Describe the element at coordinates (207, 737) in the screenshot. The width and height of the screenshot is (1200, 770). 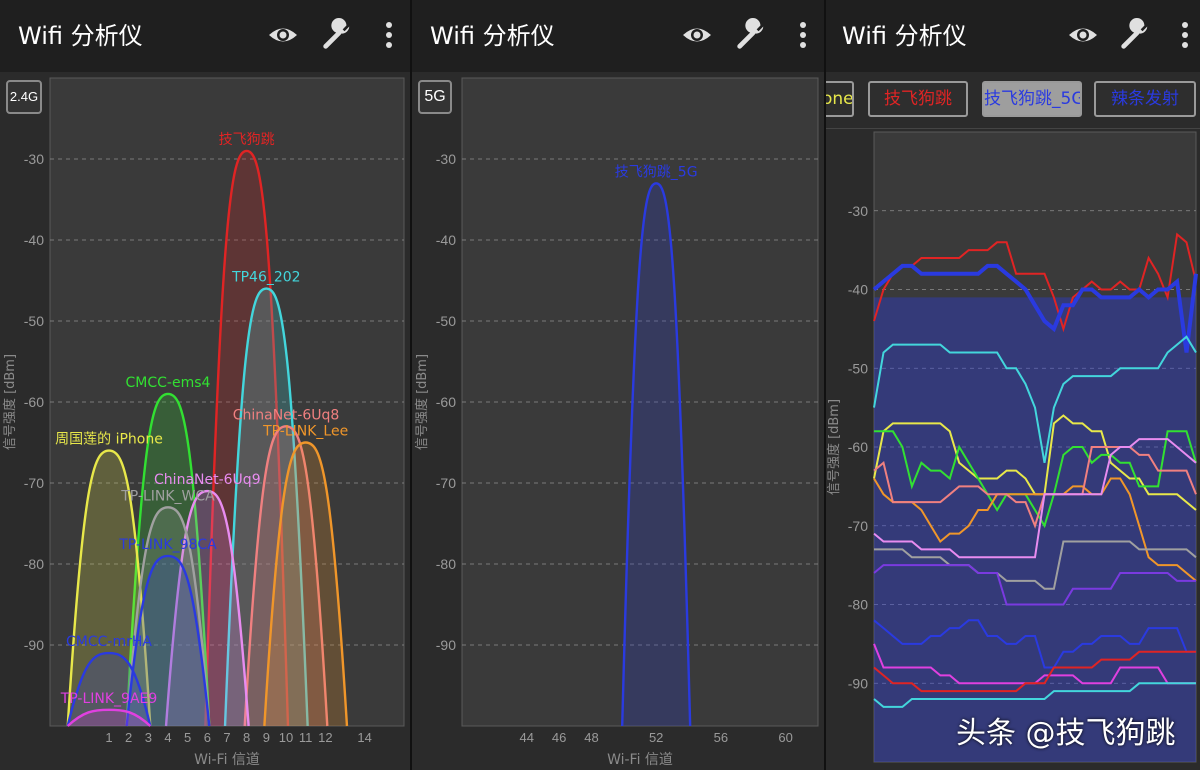
I see `x-tick-label: 6` at that location.